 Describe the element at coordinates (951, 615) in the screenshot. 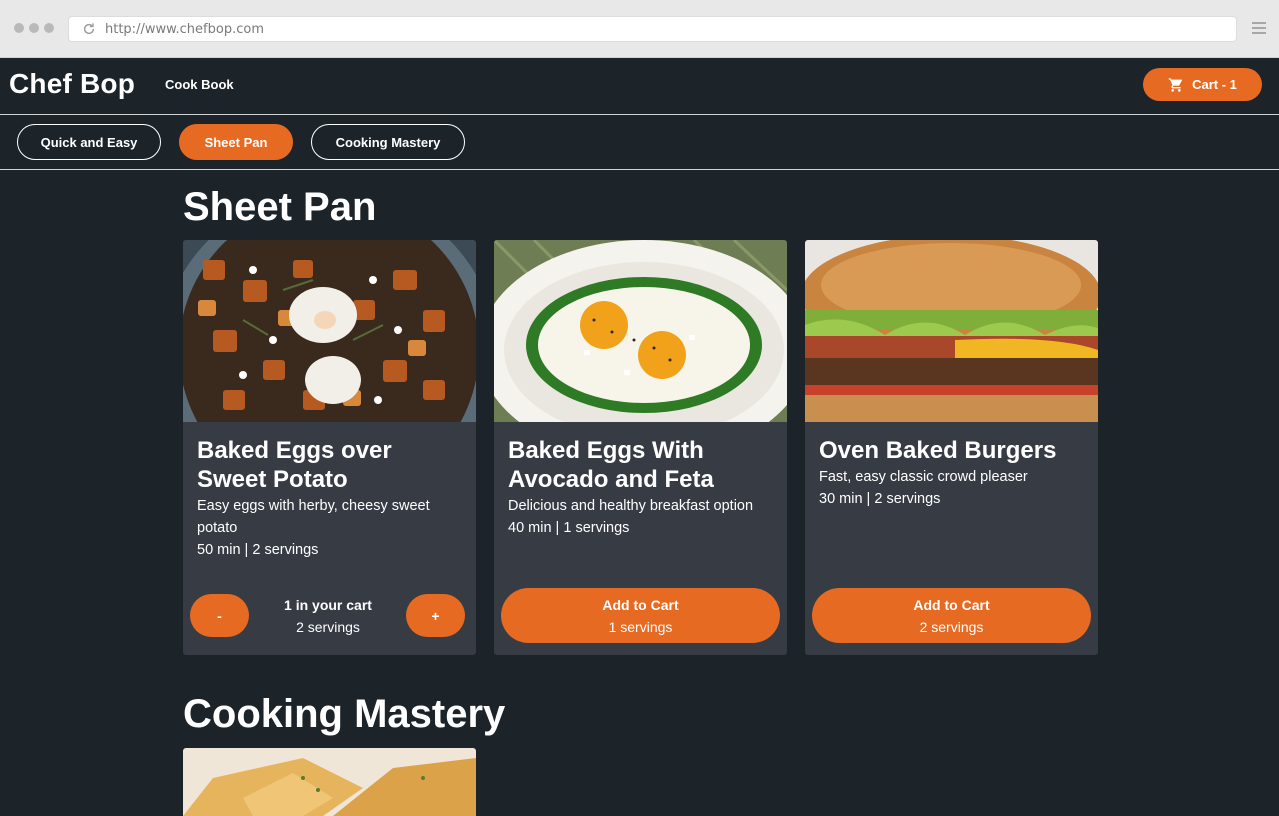

I see `add-to-cart-button: Add to Cart 2 servings` at that location.